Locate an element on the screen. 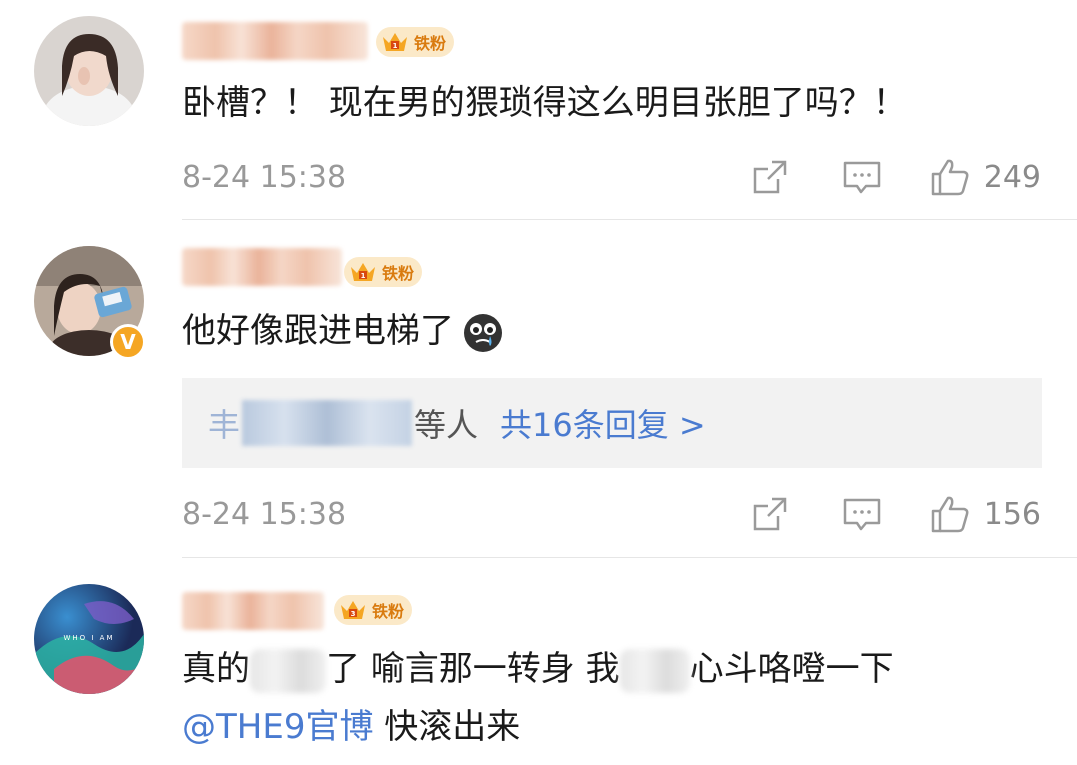 This screenshot has width=1077, height=765. fan-badge: 3 铁粉 is located at coordinates (373, 610).